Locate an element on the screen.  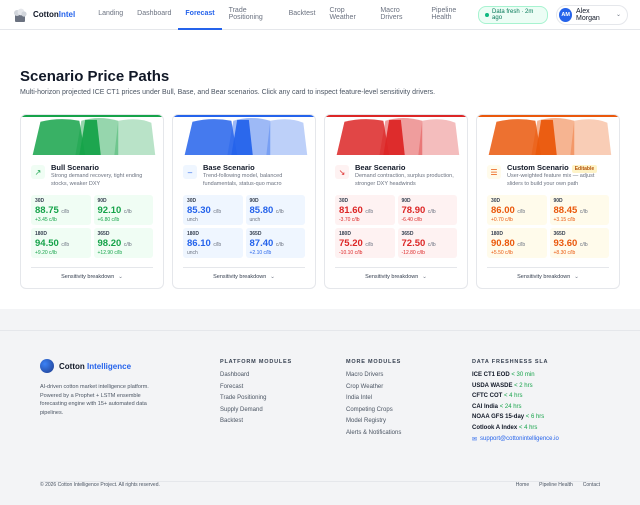
support-email: support@cottonintelligence.io is located at coordinates (519, 439).